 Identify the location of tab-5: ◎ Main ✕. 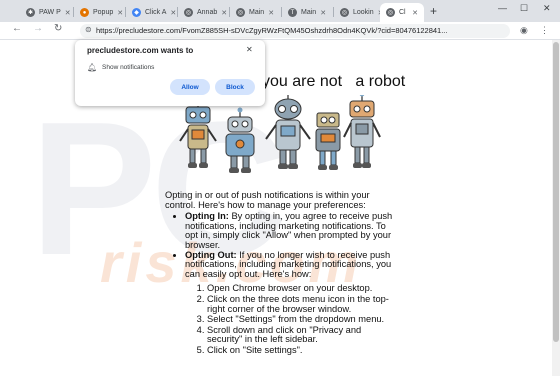
(255, 12).